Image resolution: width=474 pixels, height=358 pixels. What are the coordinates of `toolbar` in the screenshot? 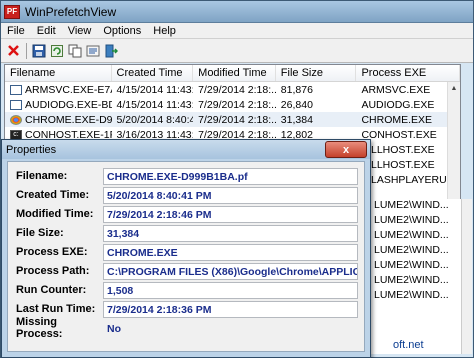 It's located at (237, 51).